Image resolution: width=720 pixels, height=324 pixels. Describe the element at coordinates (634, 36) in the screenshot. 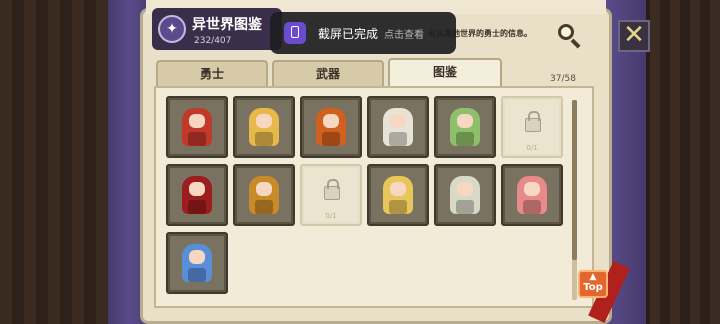

I see `close-button: ✕` at that location.